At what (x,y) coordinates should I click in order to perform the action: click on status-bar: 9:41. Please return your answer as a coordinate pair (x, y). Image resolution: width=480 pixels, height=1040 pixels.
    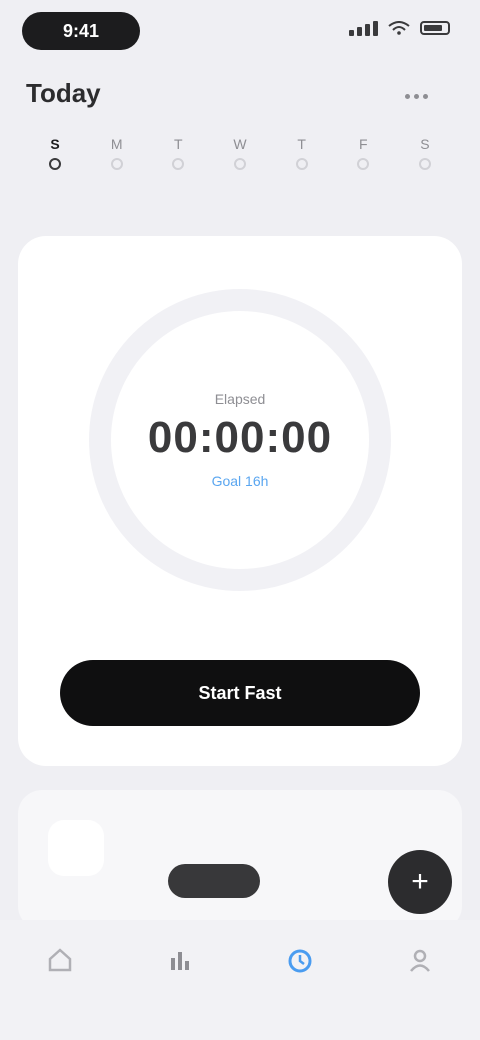
    Looking at the image, I should click on (240, 30).